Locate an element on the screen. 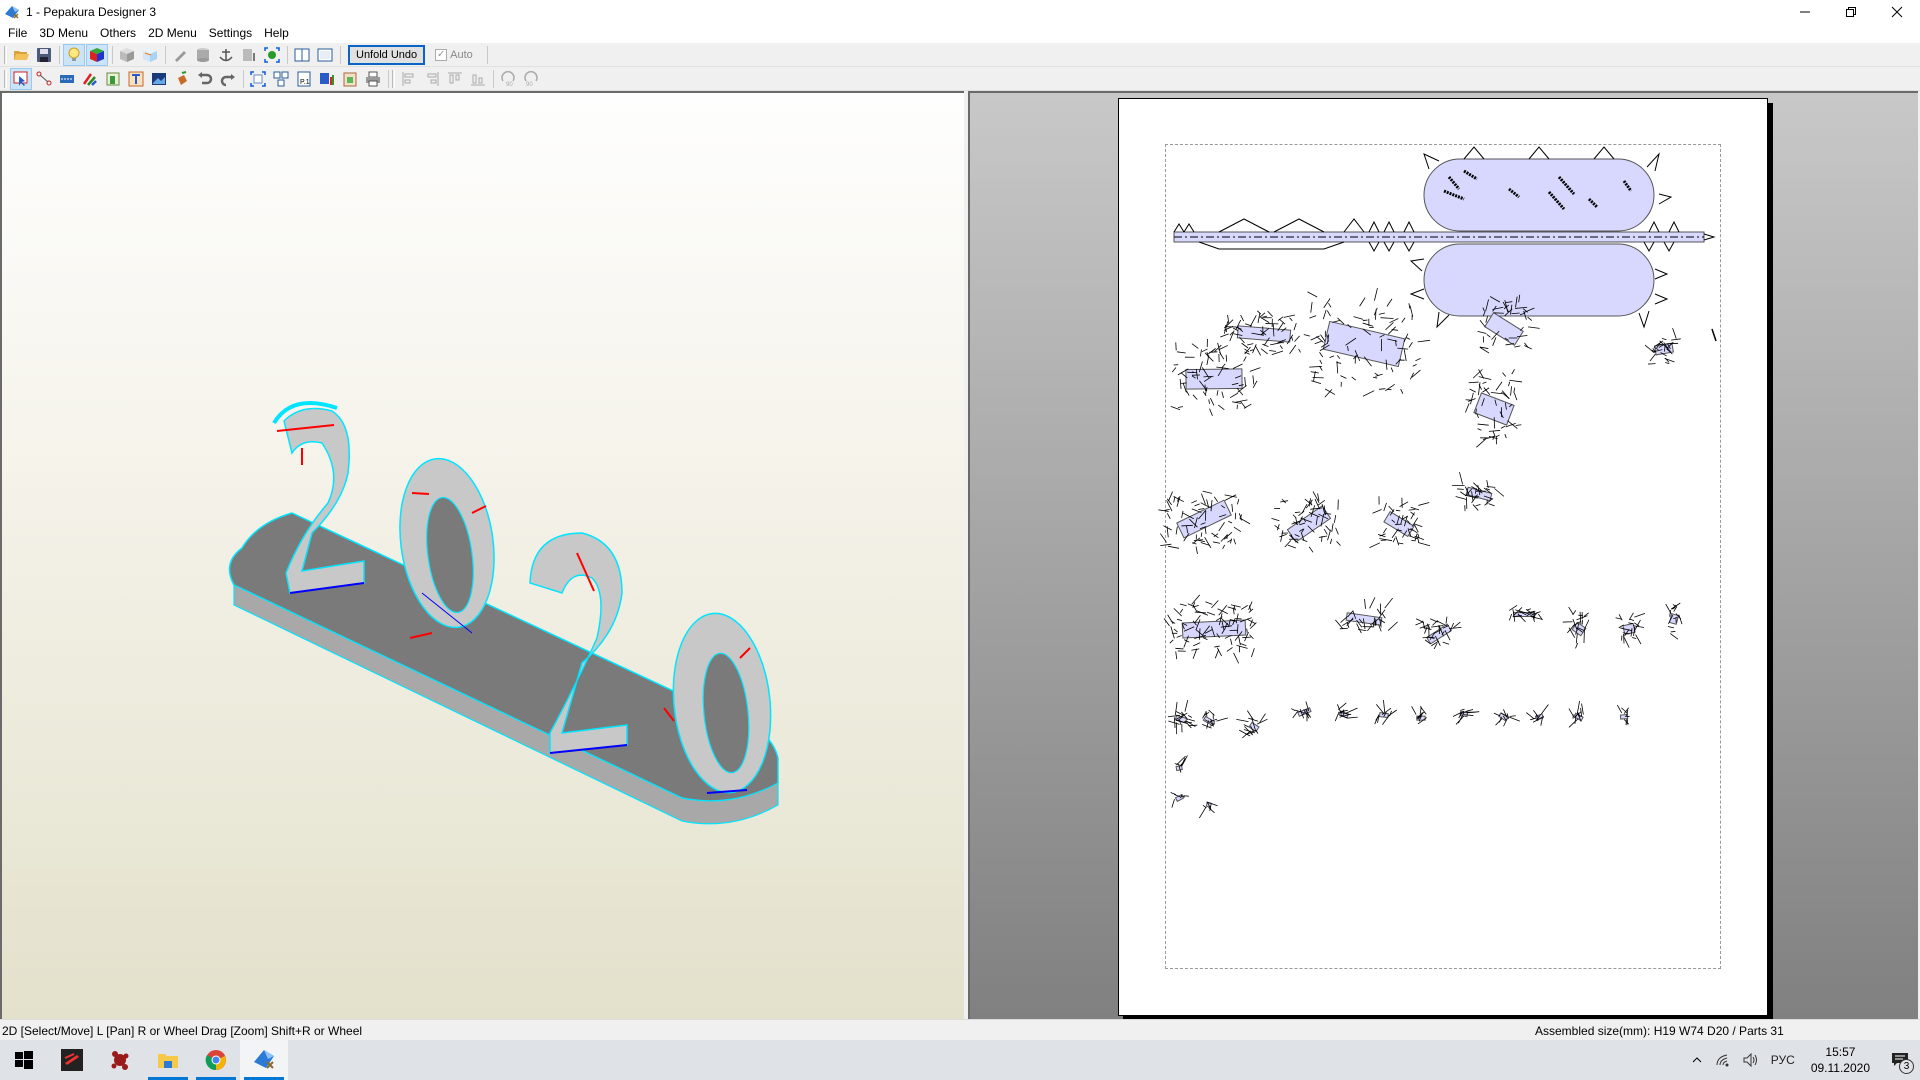 The width and height of the screenshot is (1920, 1080). auto-checkbox: ✓ Auto is located at coordinates (454, 54).